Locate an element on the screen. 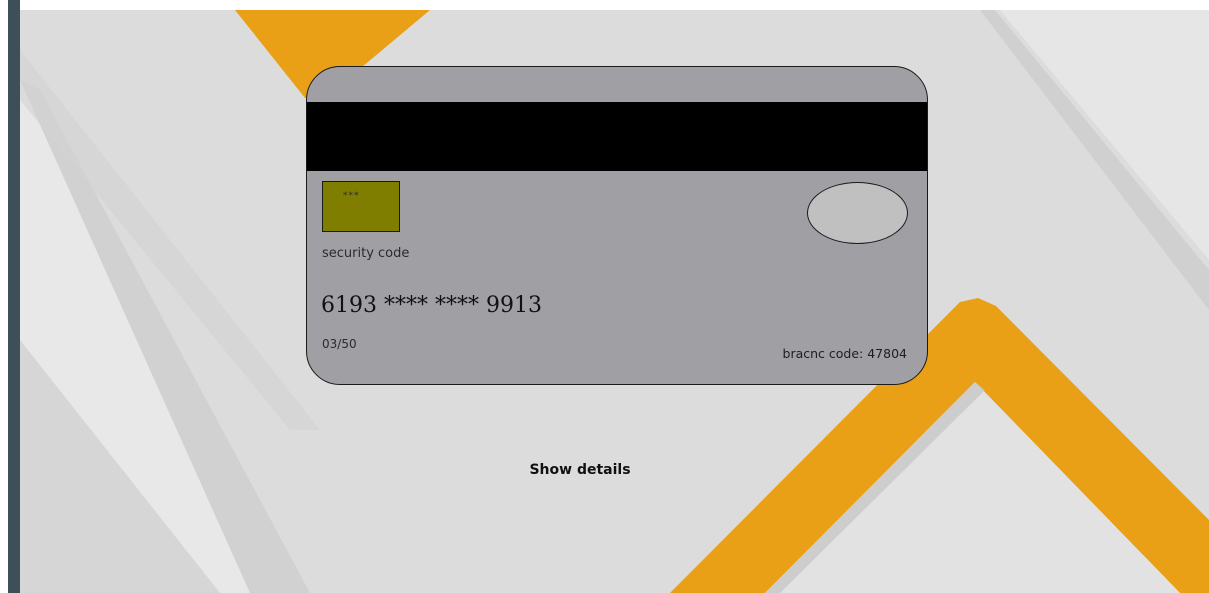 Image resolution: width=1209 pixels, height=593 pixels. magnetic-stripe is located at coordinates (617, 136).